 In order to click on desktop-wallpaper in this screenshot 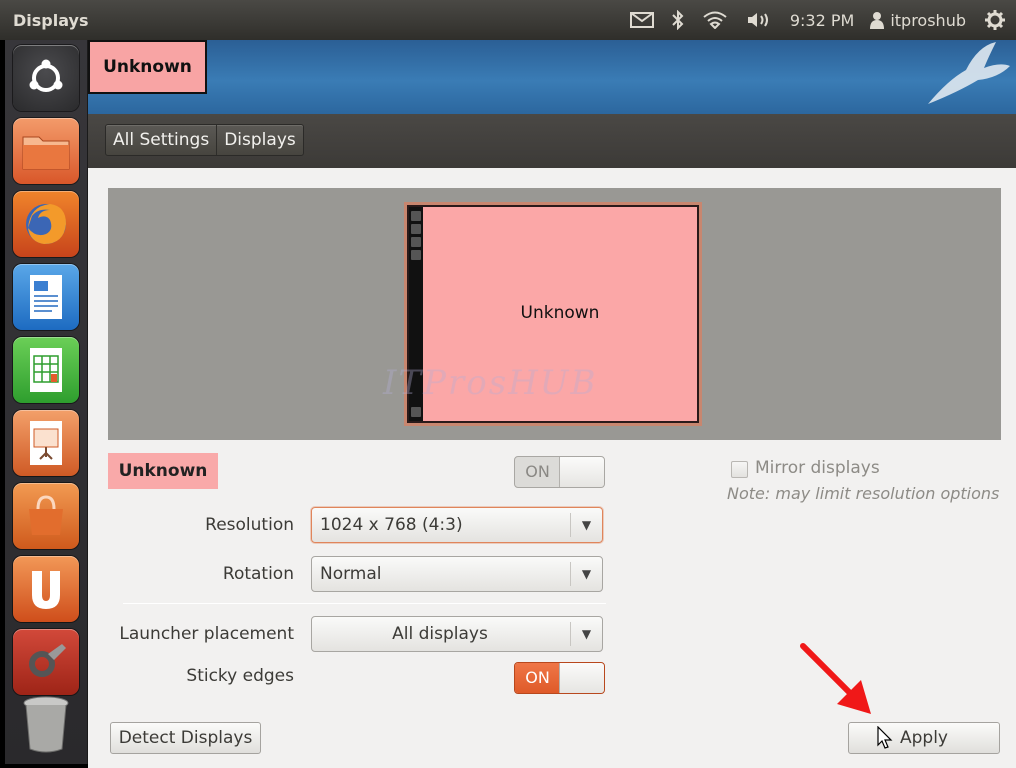, I will do `click(552, 77)`.